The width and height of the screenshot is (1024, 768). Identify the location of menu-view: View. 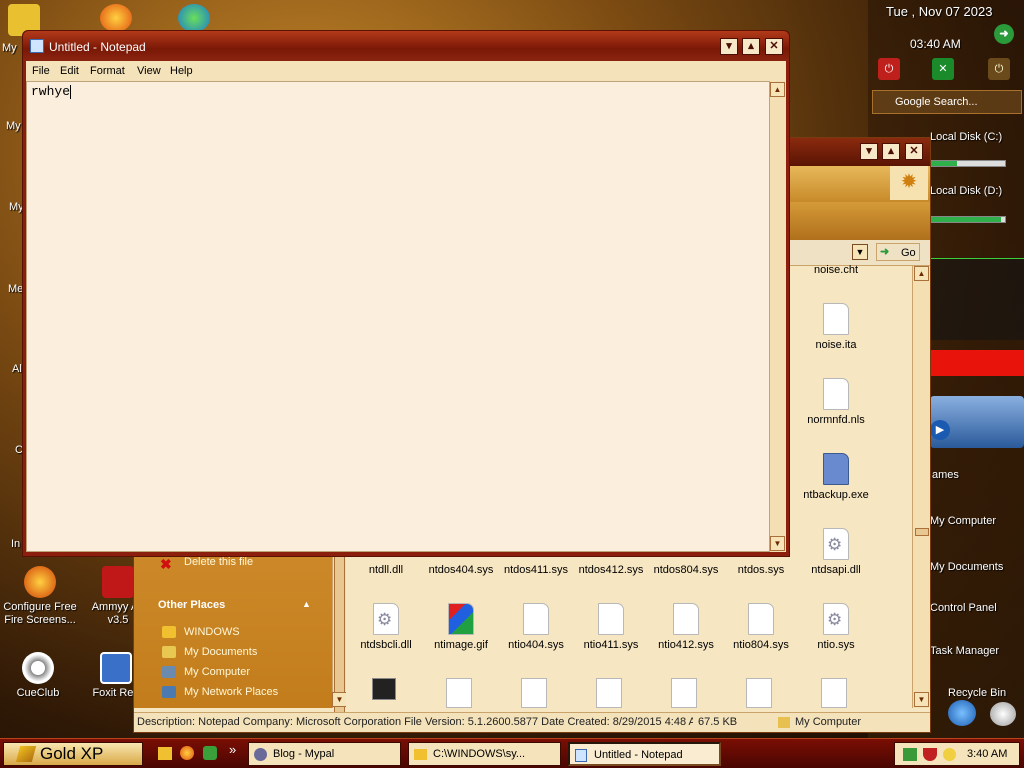
(149, 71).